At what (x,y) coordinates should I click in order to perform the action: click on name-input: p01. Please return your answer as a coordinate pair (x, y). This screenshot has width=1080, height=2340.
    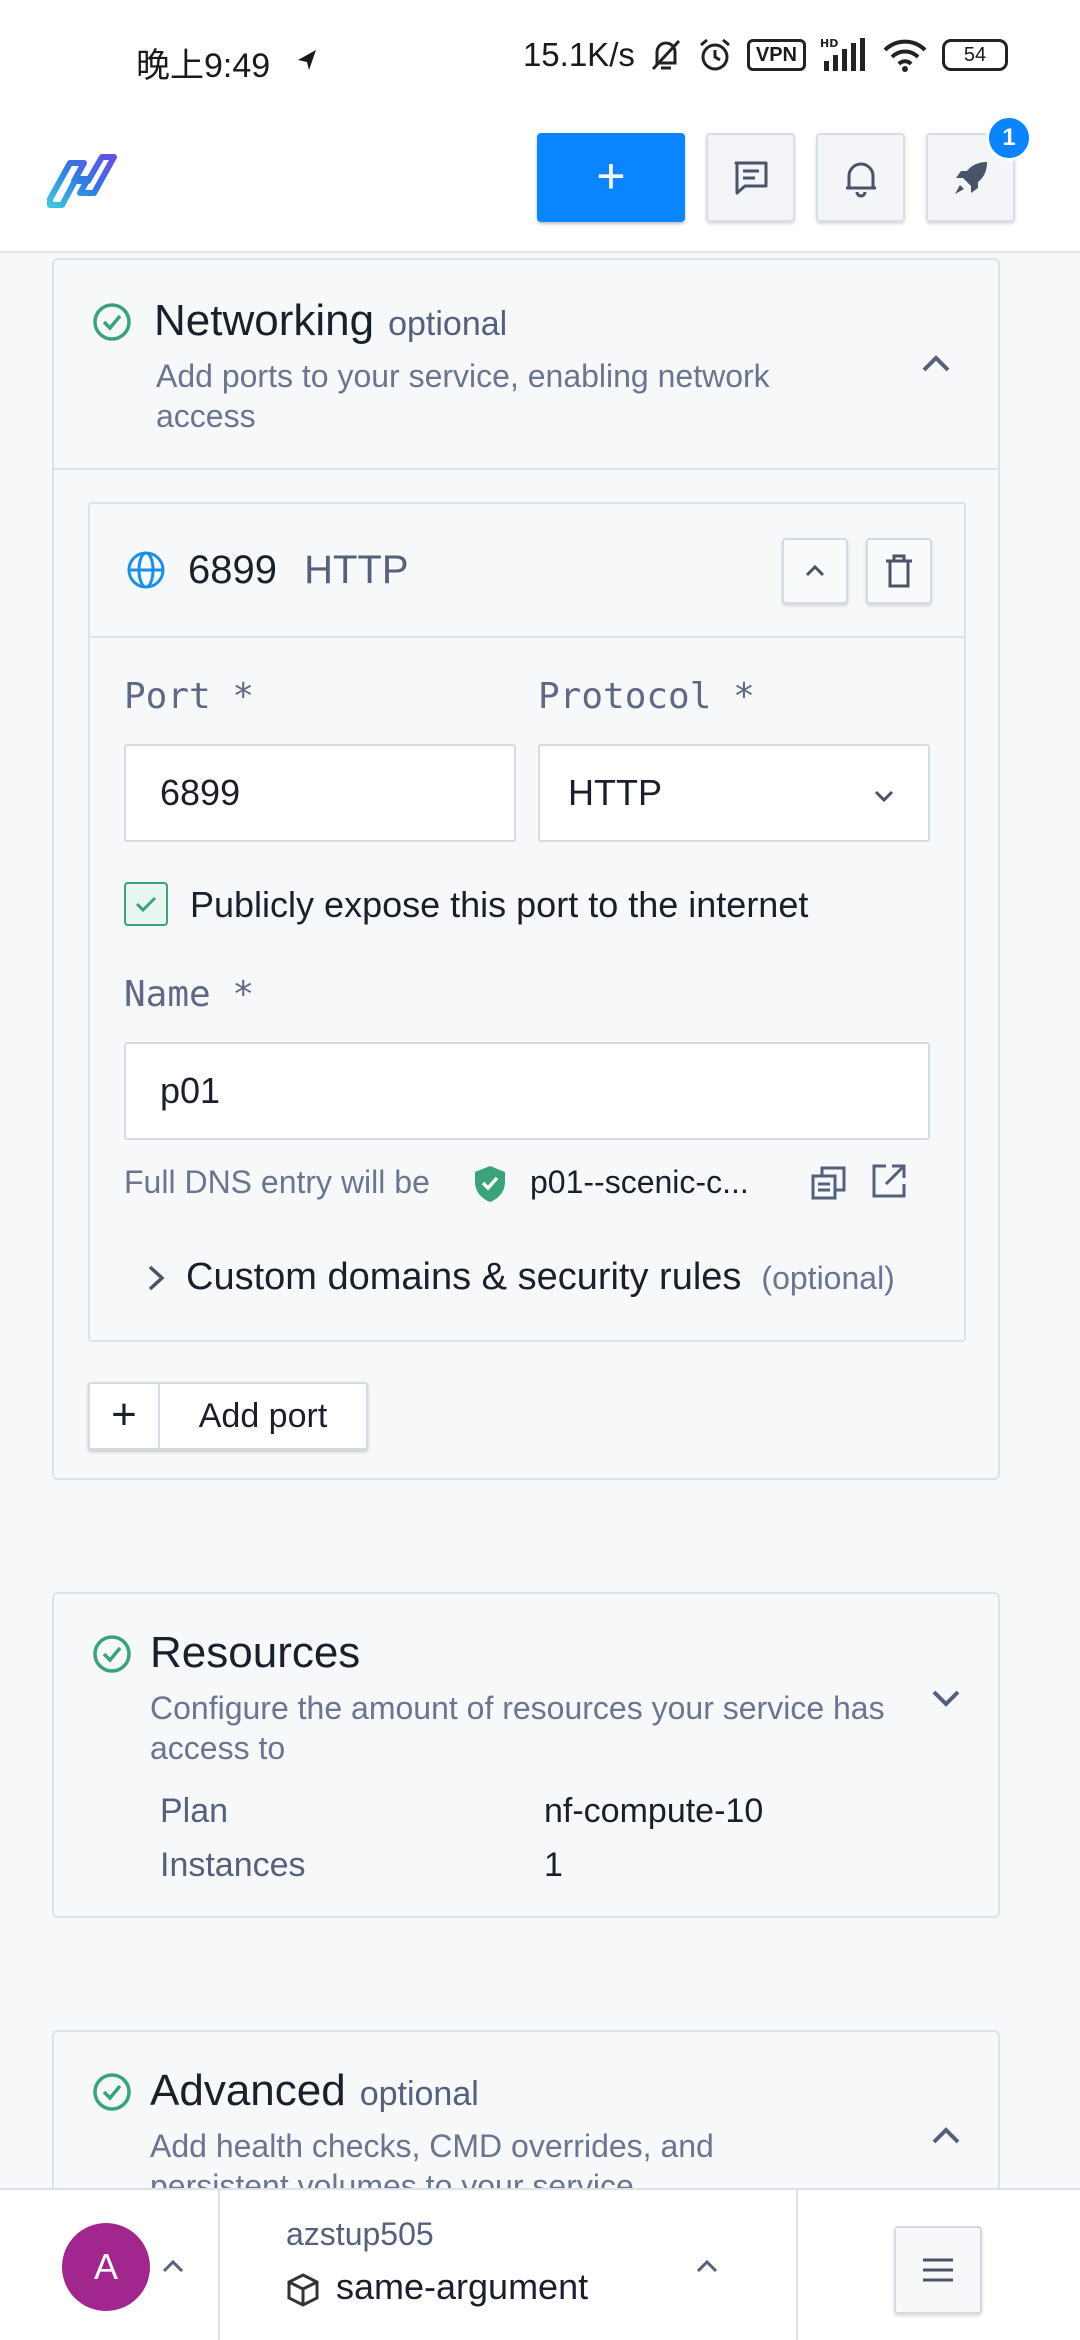
    Looking at the image, I should click on (527, 1091).